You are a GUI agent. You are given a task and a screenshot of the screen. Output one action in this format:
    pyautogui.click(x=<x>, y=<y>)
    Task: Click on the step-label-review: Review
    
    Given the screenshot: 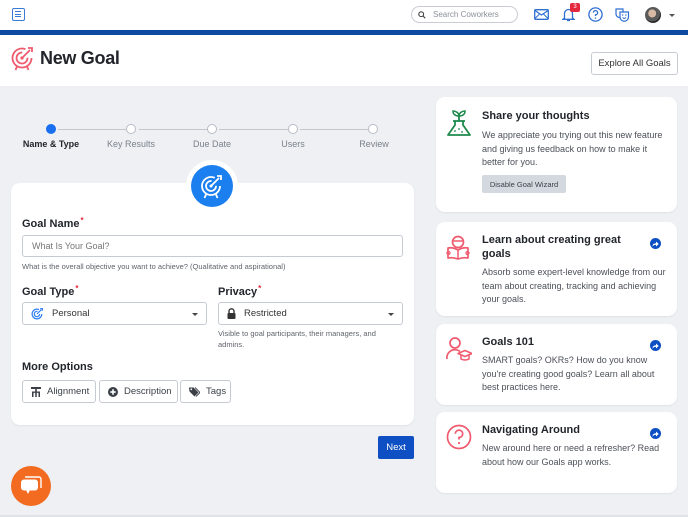 What is the action you would take?
    pyautogui.click(x=374, y=144)
    